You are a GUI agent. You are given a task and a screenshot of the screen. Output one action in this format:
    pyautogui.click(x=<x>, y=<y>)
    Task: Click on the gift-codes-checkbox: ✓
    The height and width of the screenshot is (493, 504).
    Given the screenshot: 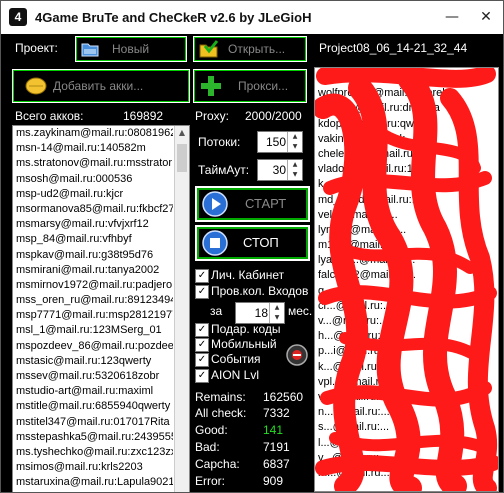 What is the action you would take?
    pyautogui.click(x=202, y=330)
    